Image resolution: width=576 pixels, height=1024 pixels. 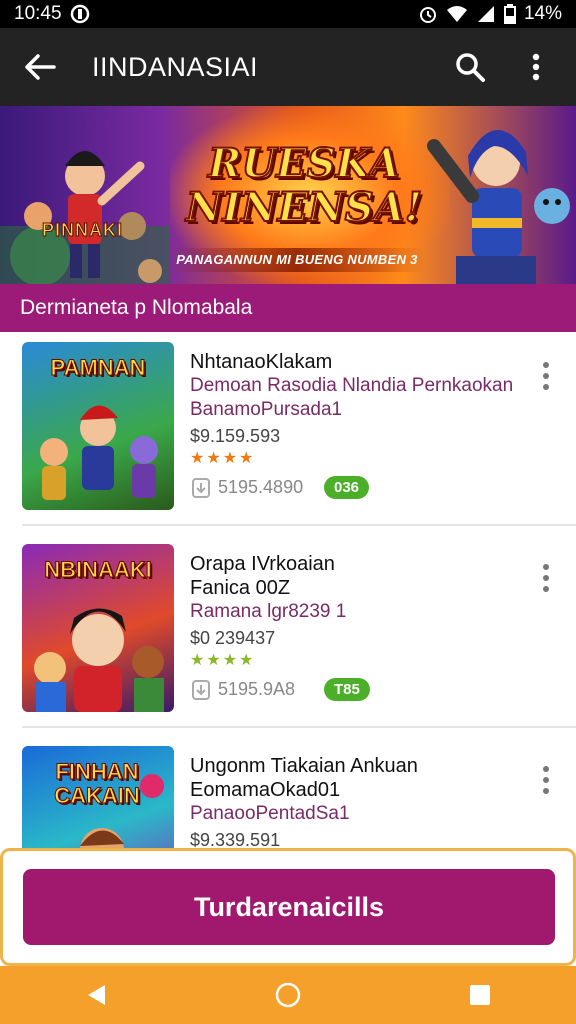 What do you see at coordinates (262, 564) in the screenshot?
I see `item-name: Orapa IVrkoaian` at bounding box center [262, 564].